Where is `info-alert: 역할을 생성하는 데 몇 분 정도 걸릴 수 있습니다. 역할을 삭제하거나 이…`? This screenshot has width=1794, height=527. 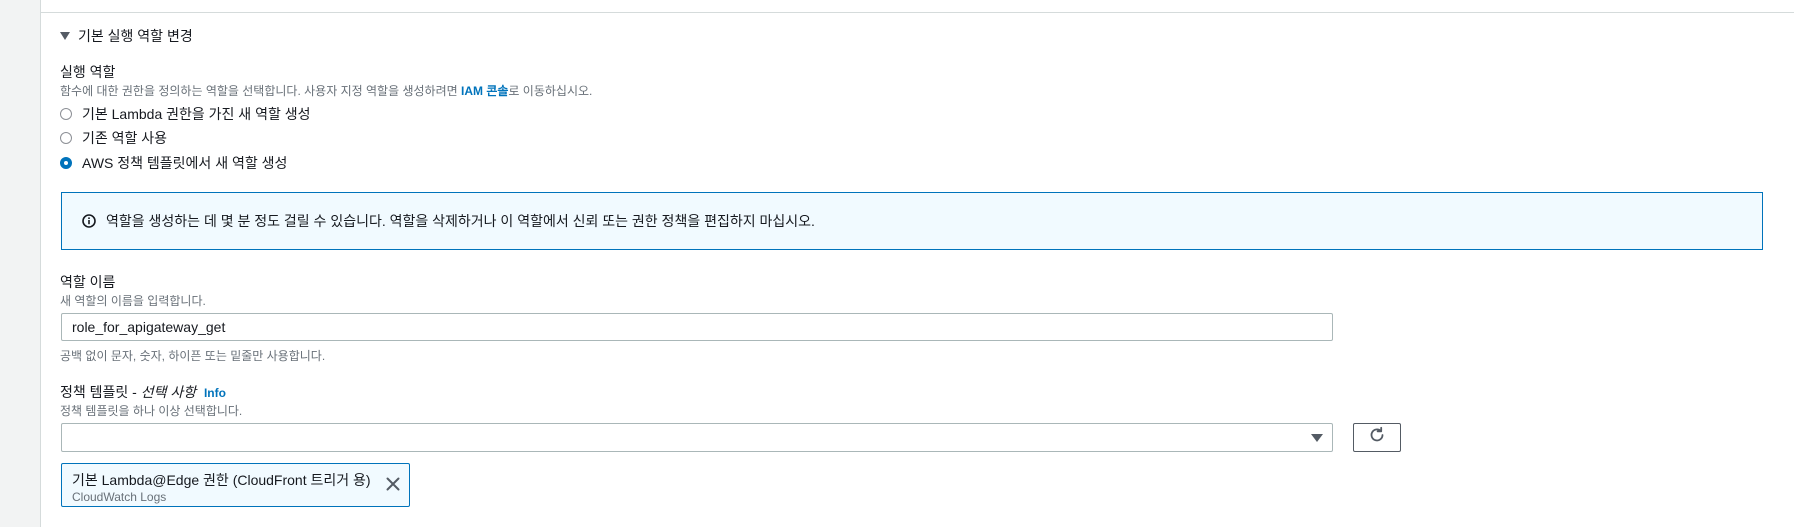
info-alert: 역할을 생성하는 데 몇 분 정도 걸릴 수 있습니다. 역할을 삭제하거나 이… is located at coordinates (912, 221).